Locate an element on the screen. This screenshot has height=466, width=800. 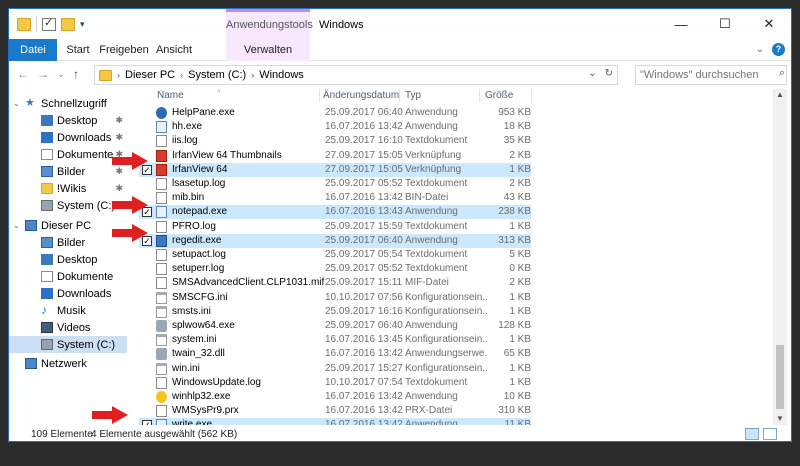
search-icon: ⌕ is located at coordinates (782, 73).